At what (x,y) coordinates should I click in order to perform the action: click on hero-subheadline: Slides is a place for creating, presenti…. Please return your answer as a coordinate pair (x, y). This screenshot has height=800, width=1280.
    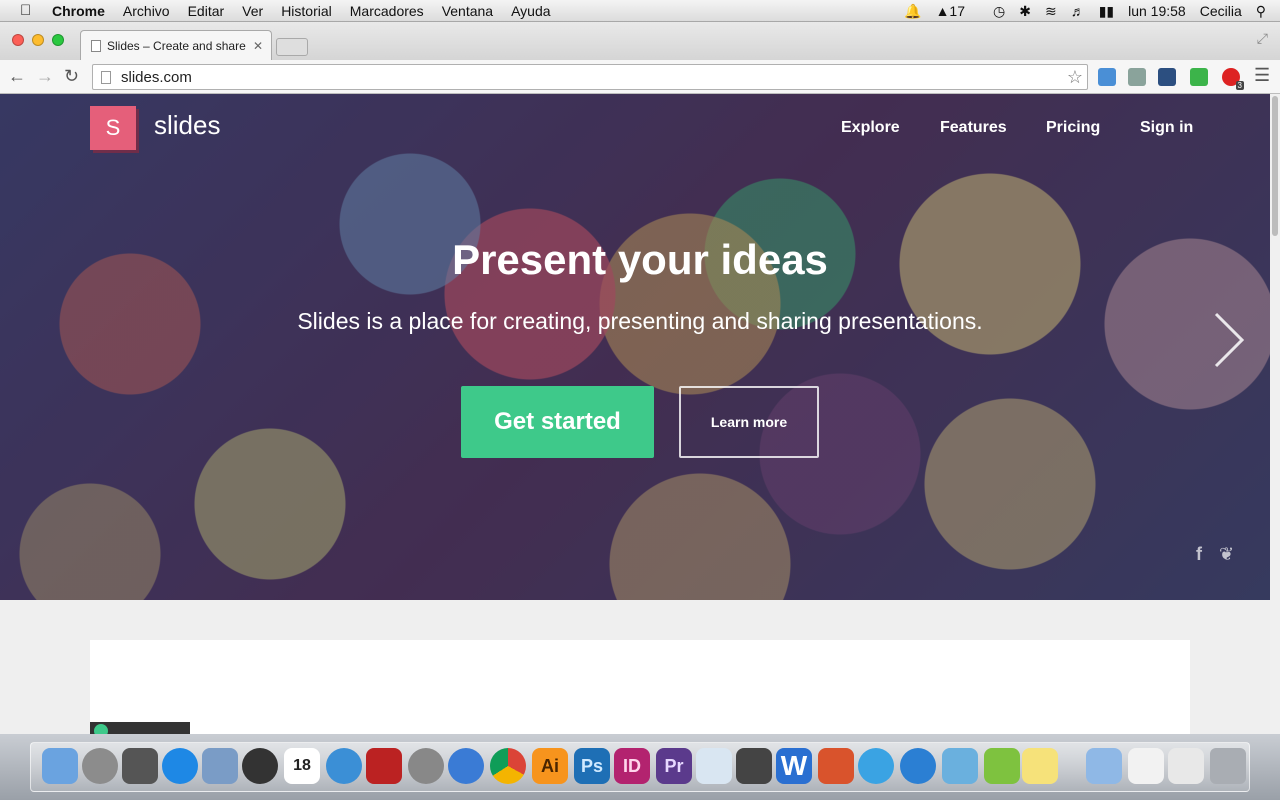
    Looking at the image, I should click on (640, 321).